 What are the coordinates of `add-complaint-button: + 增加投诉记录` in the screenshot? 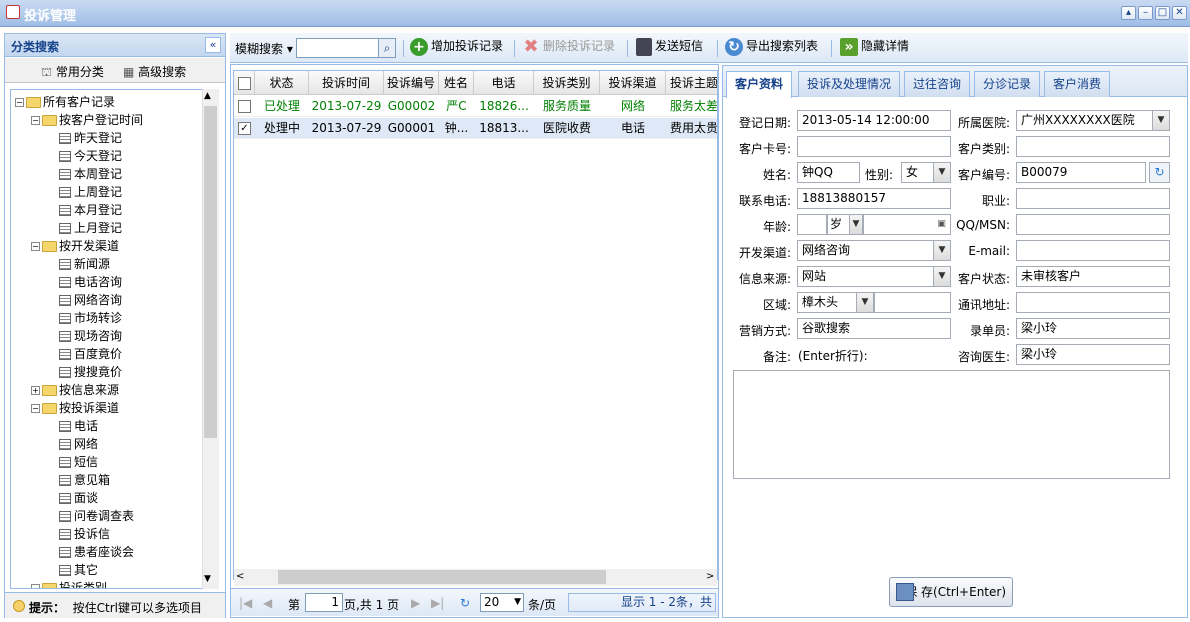 It's located at (456, 46).